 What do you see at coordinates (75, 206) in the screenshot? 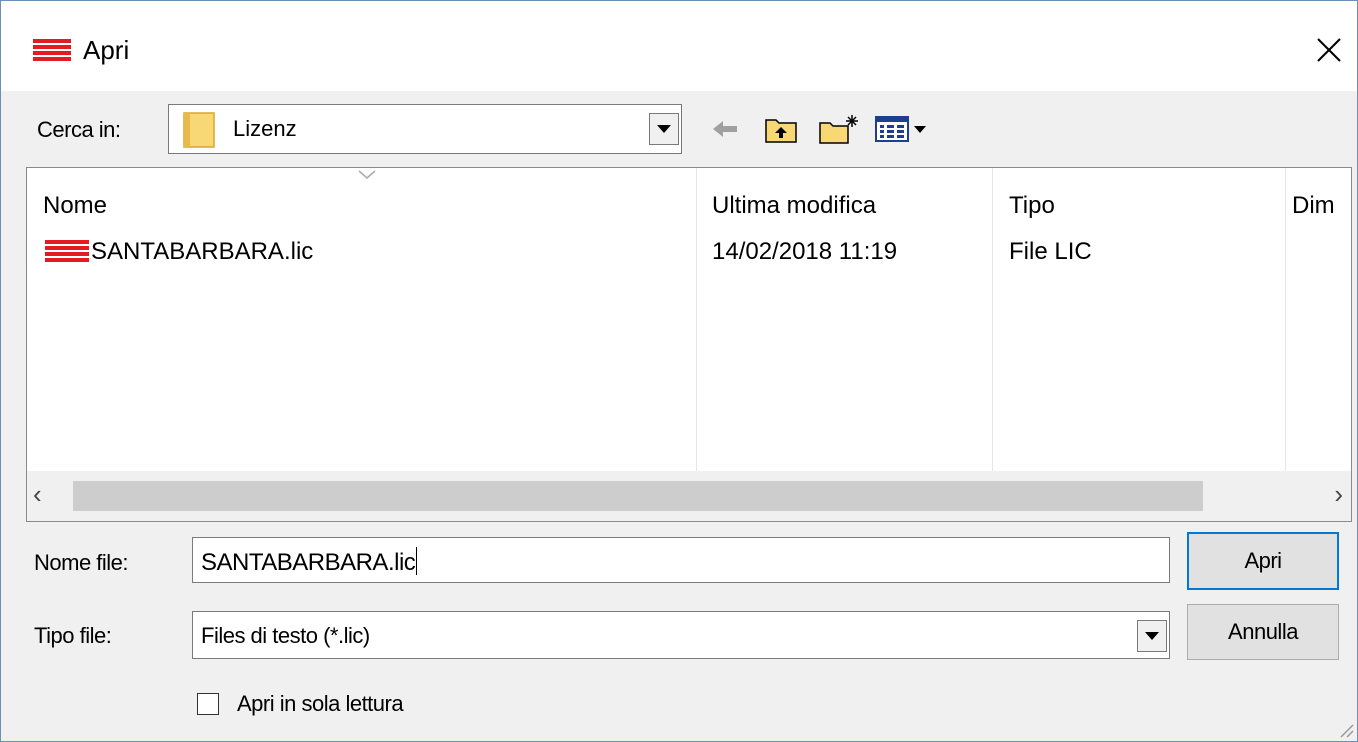
I see `column-header-name: Nome` at bounding box center [75, 206].